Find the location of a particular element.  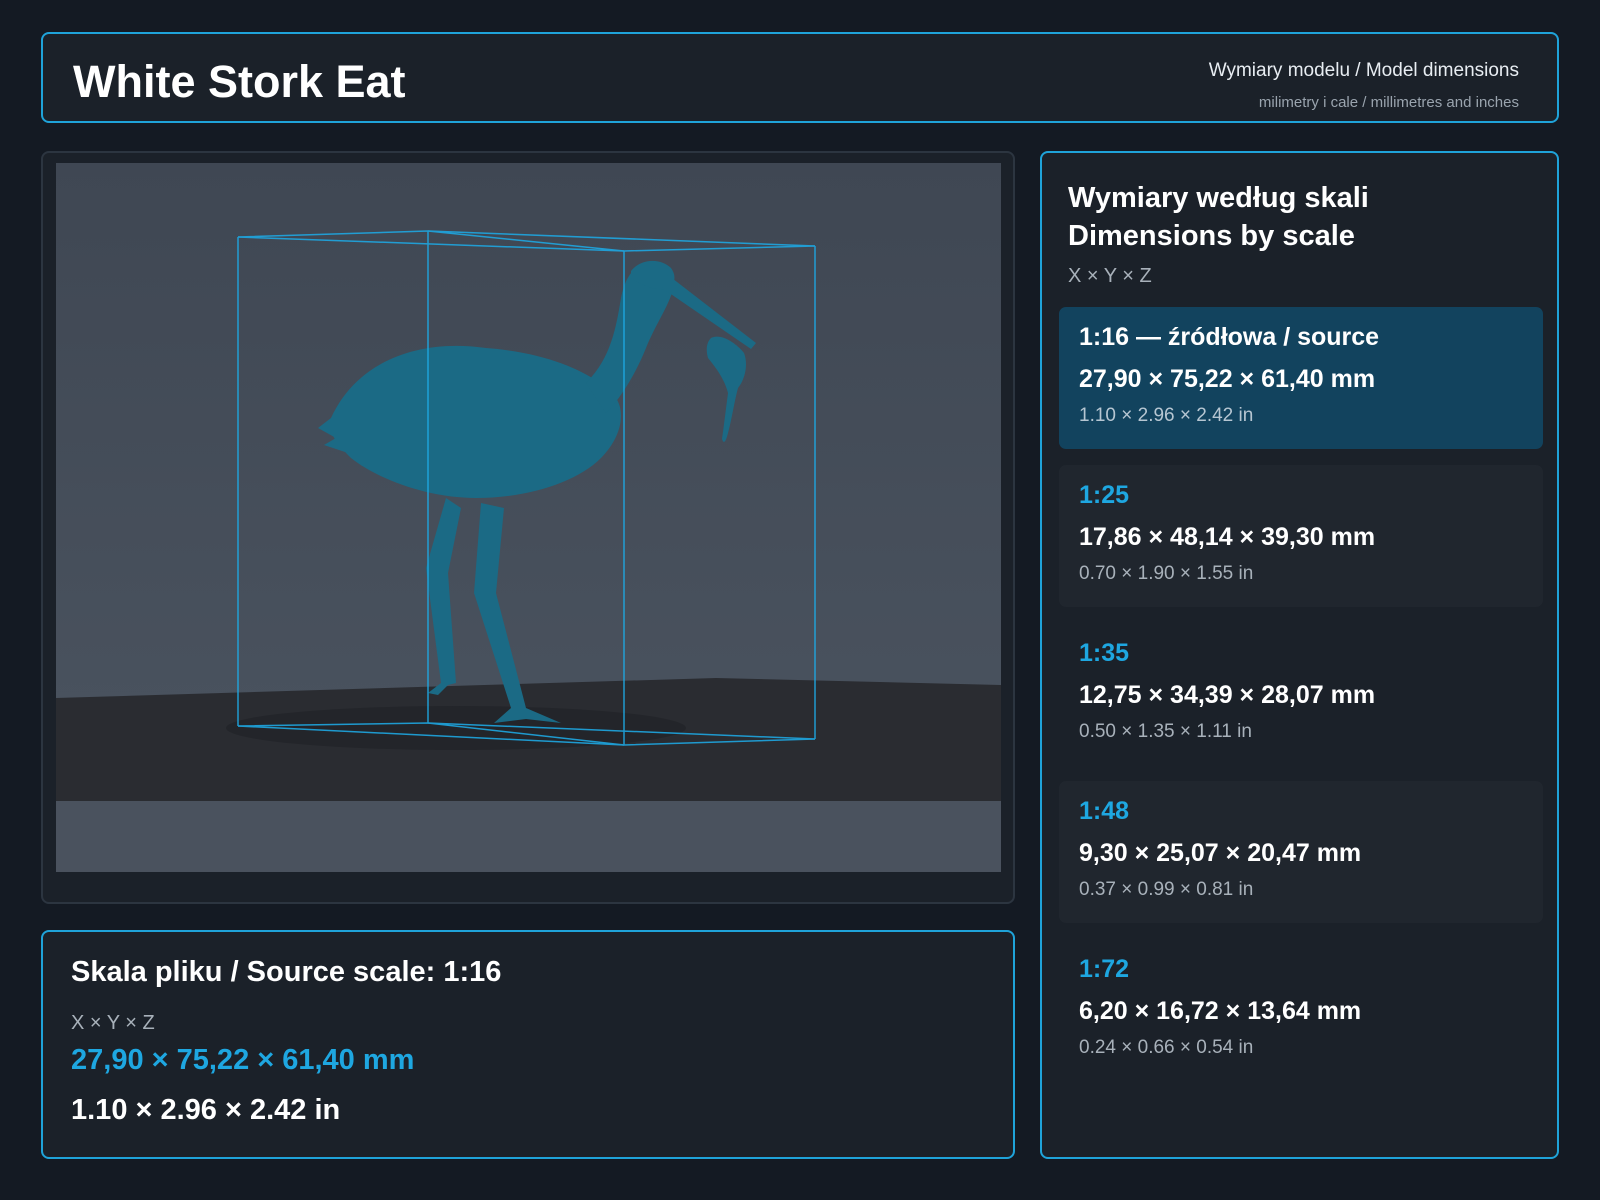

shadow is located at coordinates (456, 728).